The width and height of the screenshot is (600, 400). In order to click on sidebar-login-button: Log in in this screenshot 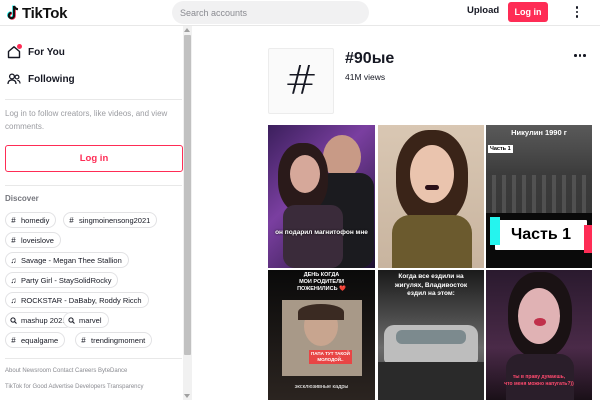, I will do `click(94, 158)`.